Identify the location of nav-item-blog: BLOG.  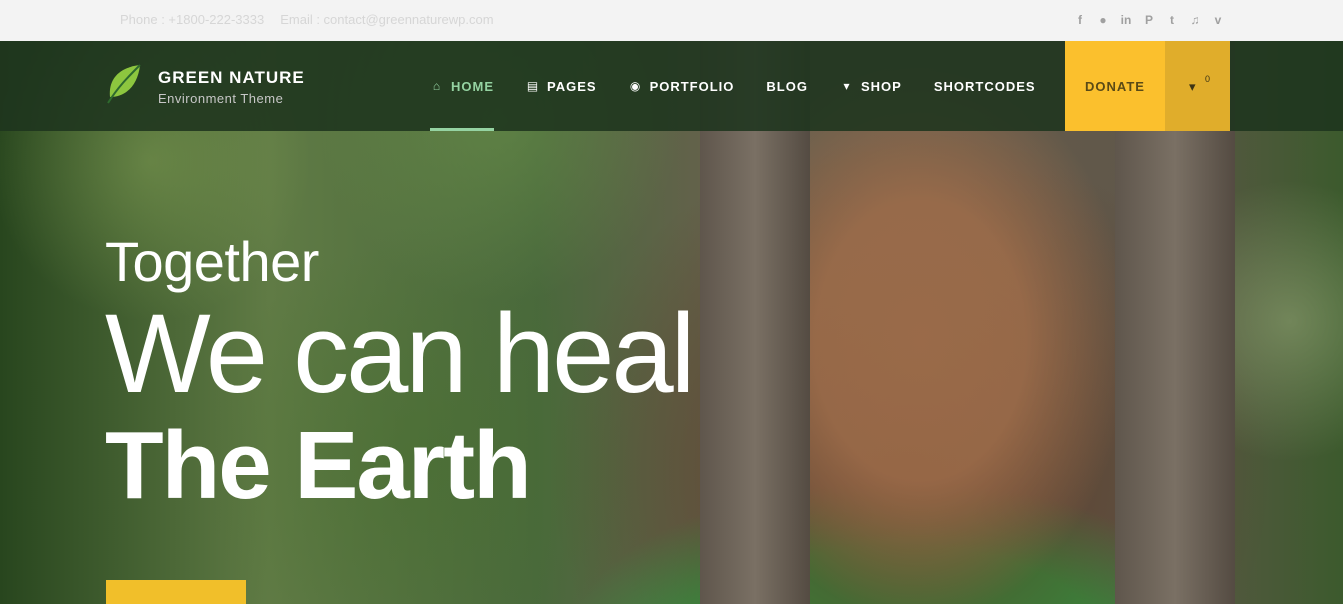
(787, 86).